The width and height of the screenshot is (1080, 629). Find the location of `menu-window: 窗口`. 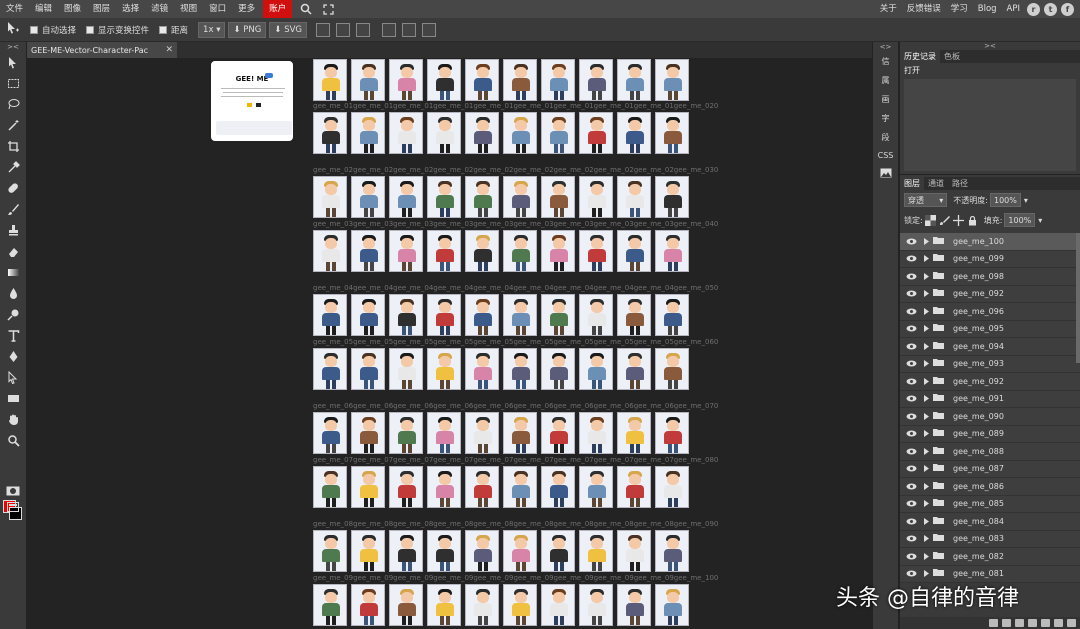

menu-window: 窗口 is located at coordinates (217, 9).